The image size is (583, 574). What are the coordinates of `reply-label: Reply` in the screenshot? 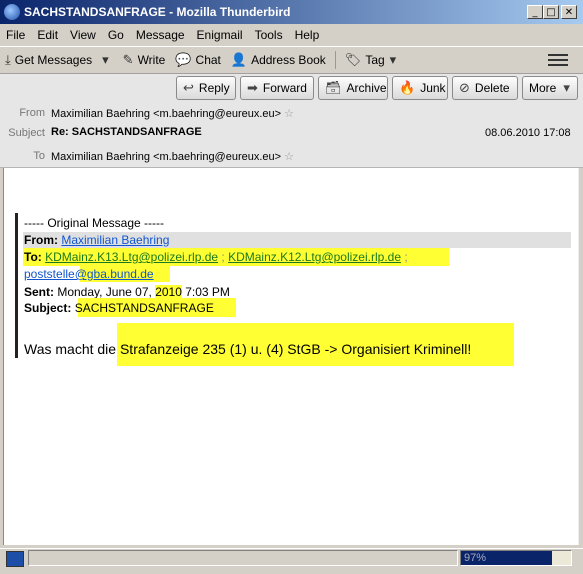 It's located at (214, 88).